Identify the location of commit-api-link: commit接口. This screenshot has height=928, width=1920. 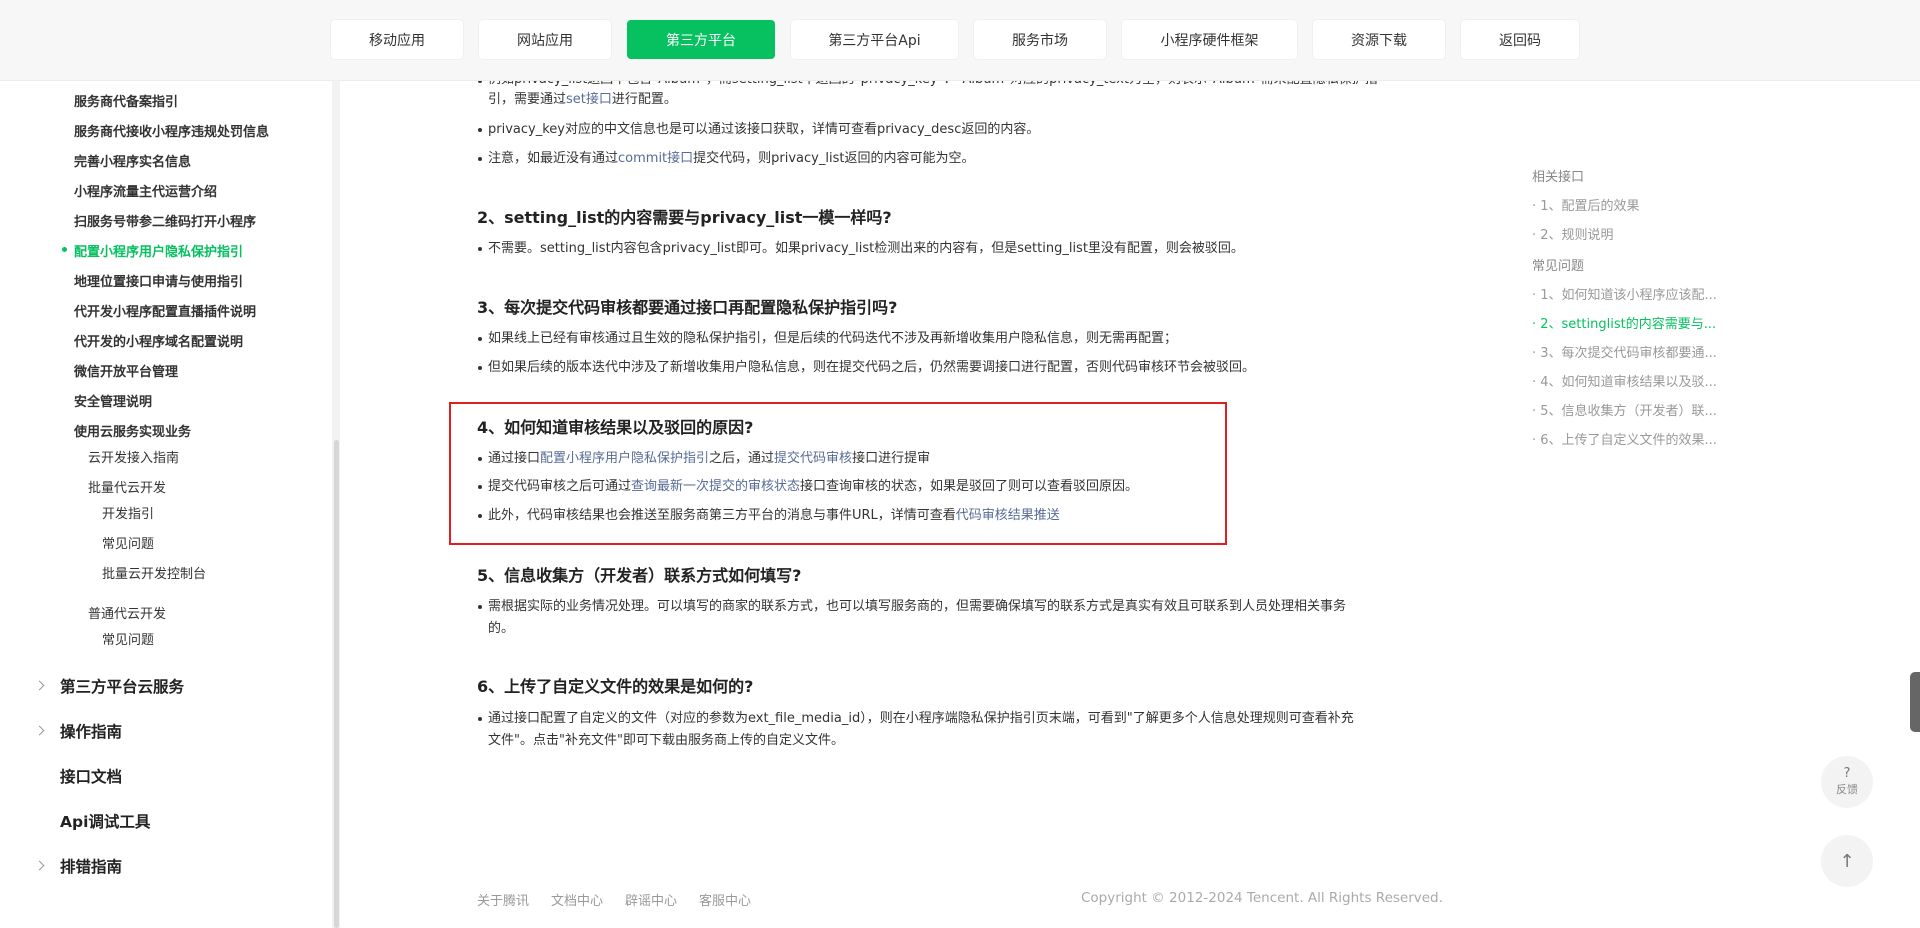
(655, 158).